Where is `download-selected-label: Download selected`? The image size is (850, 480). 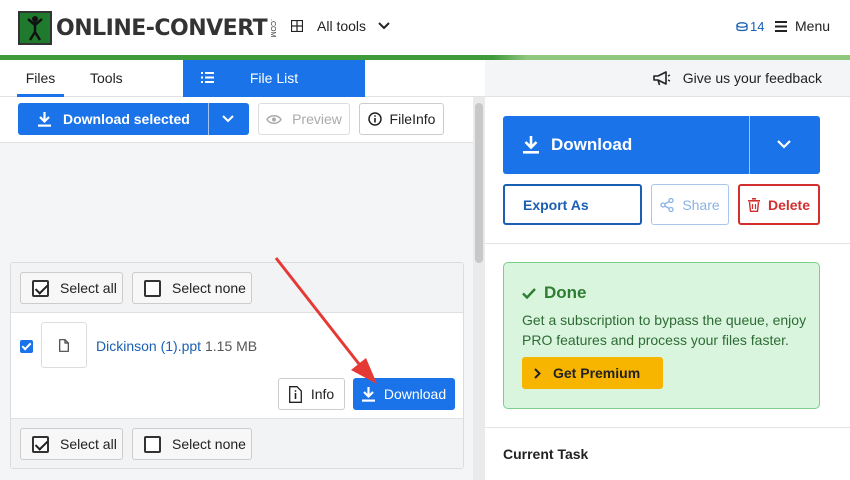
download-selected-label: Download selected is located at coordinates (126, 119).